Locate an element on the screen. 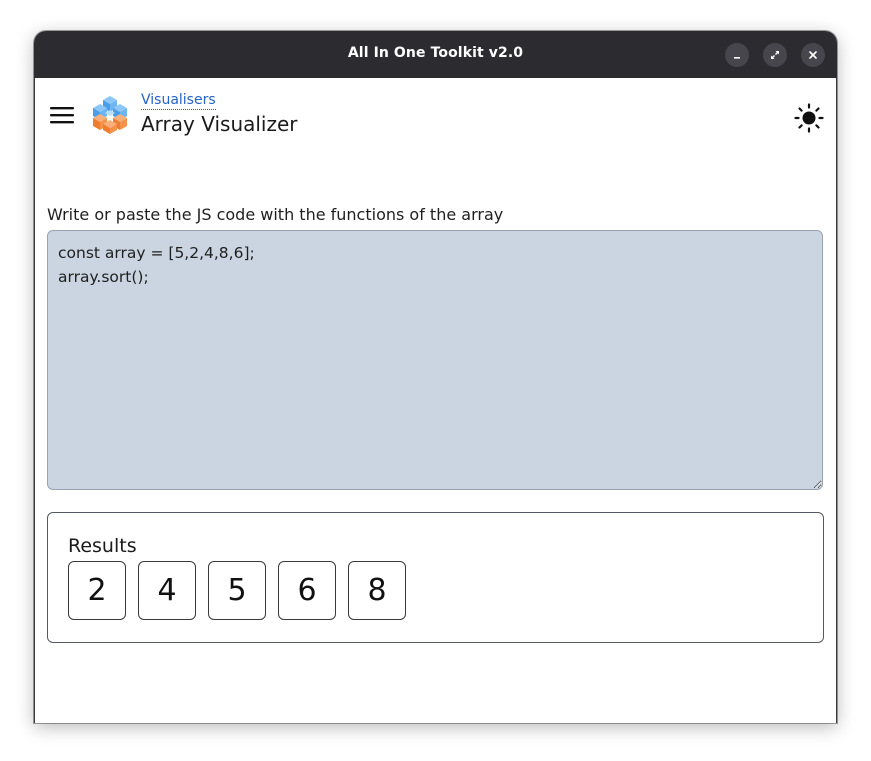  page-title: Array Visualizer is located at coordinates (219, 124).